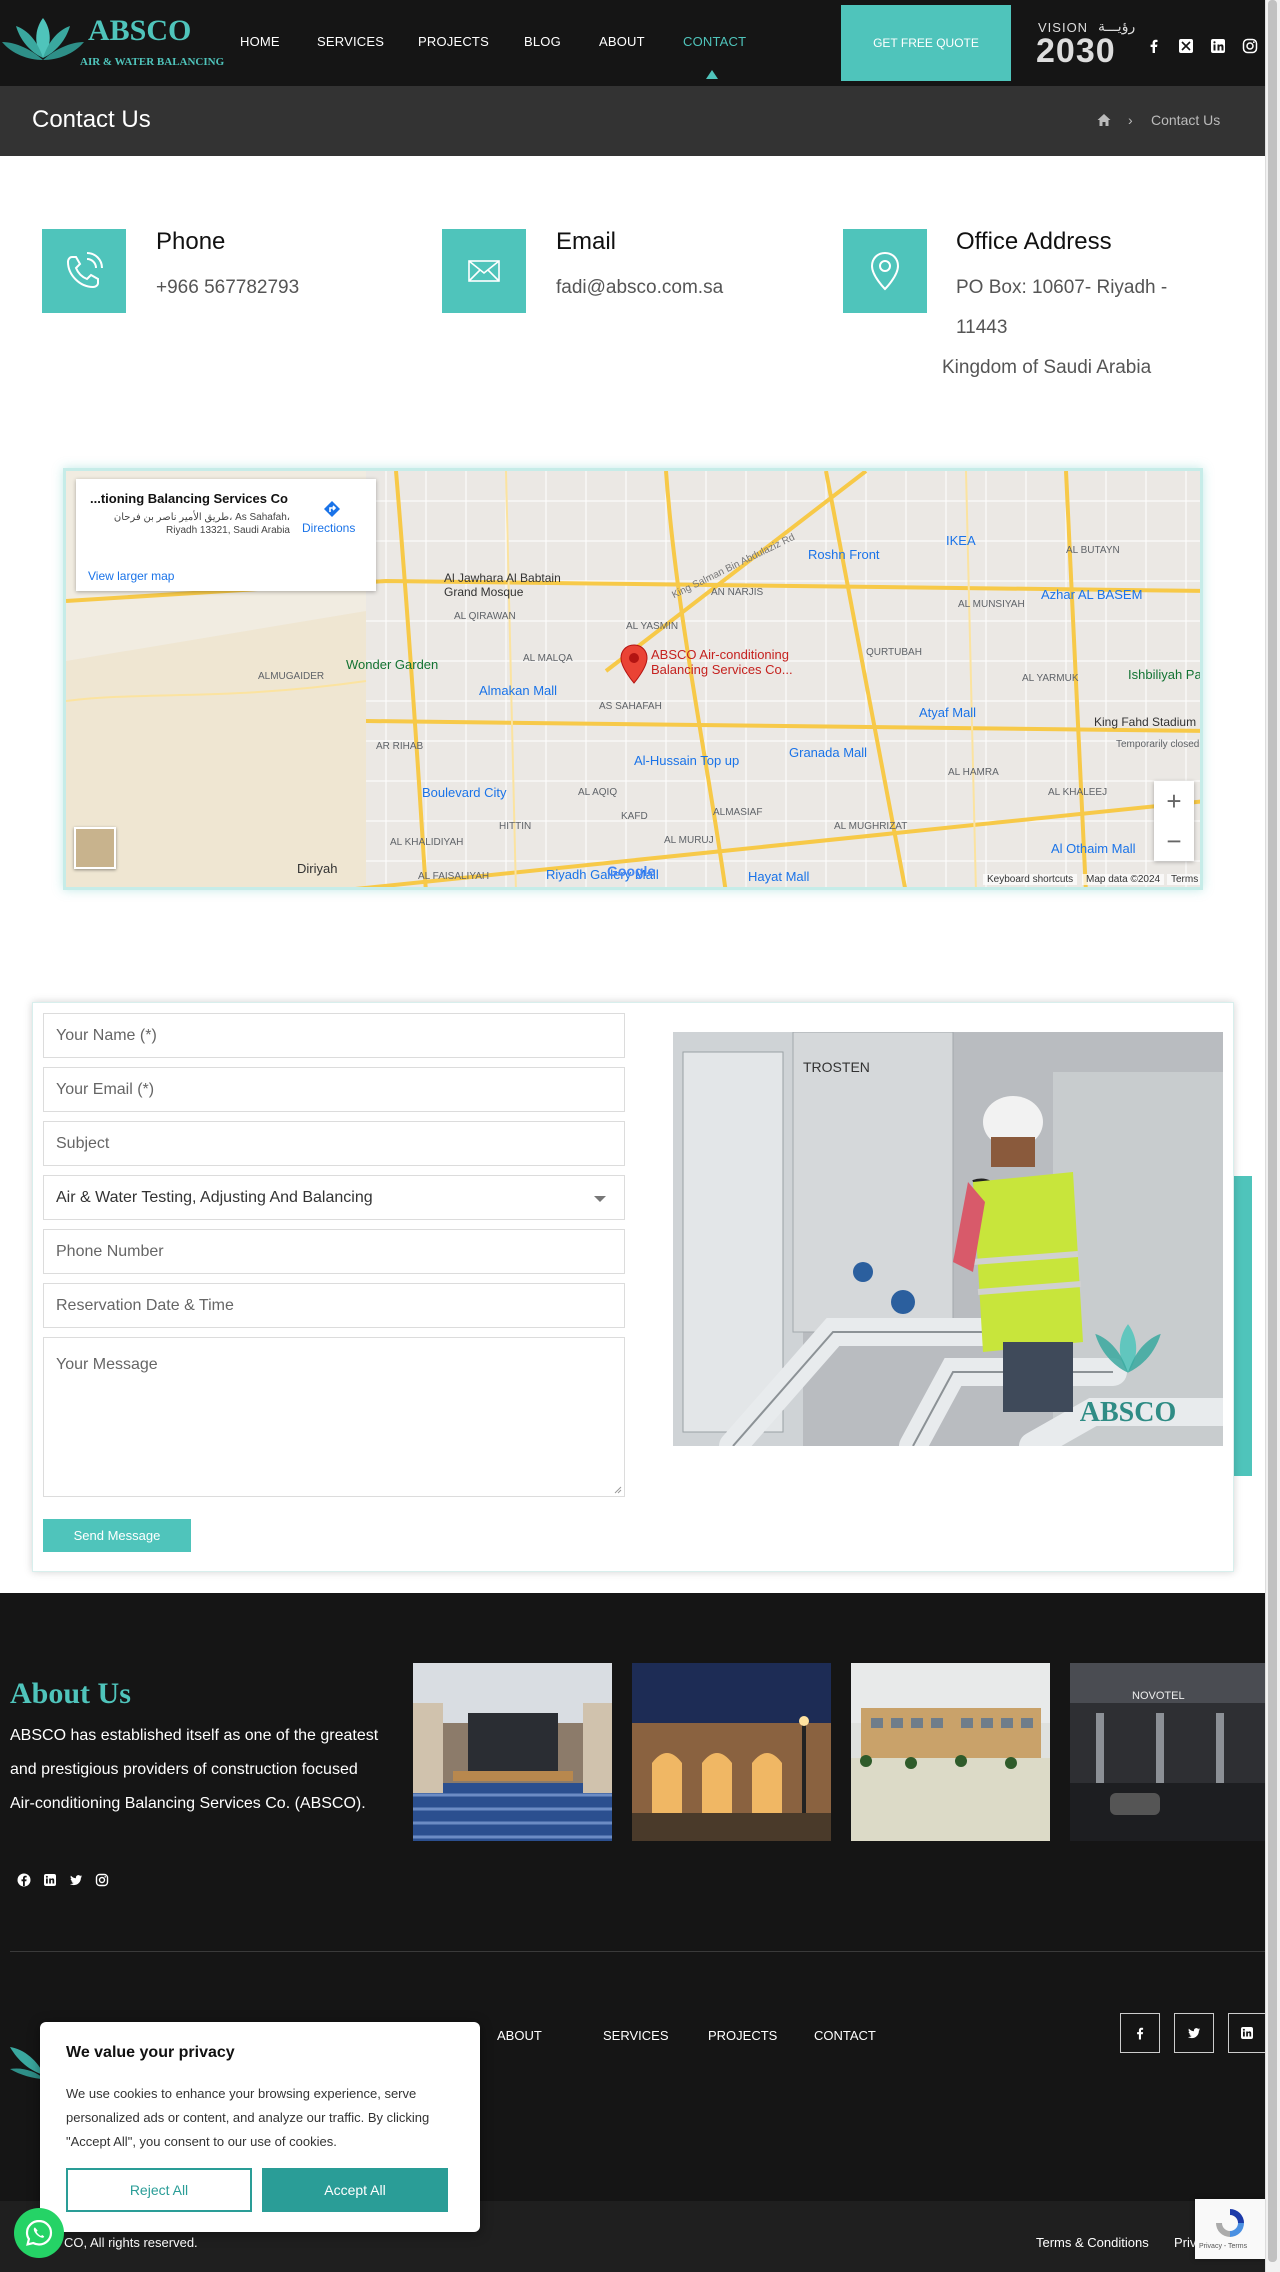  Describe the element at coordinates (334, 1143) in the screenshot. I see `subject-field: Subject` at that location.